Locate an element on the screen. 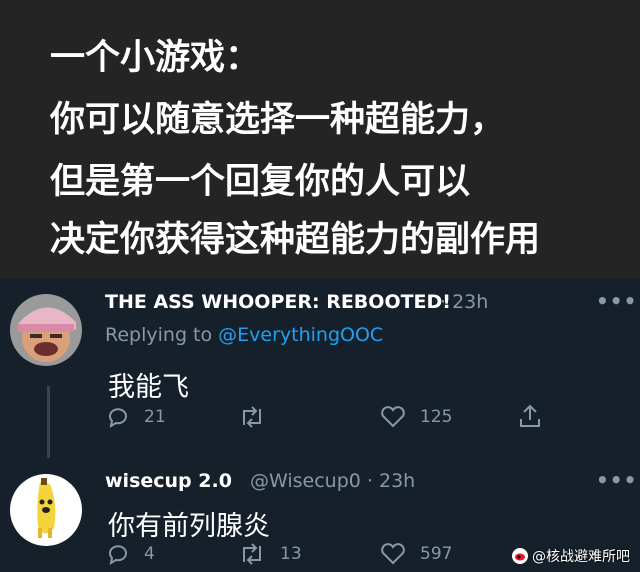 This screenshot has width=640, height=572. tweet-2-author-name: wisecup 2.0 is located at coordinates (168, 481).